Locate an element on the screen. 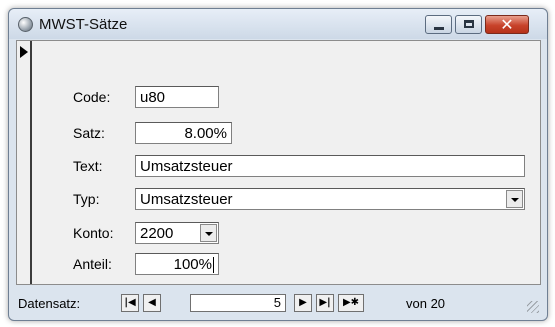 This screenshot has height=327, width=555. maximize-icon is located at coordinates (469, 24).